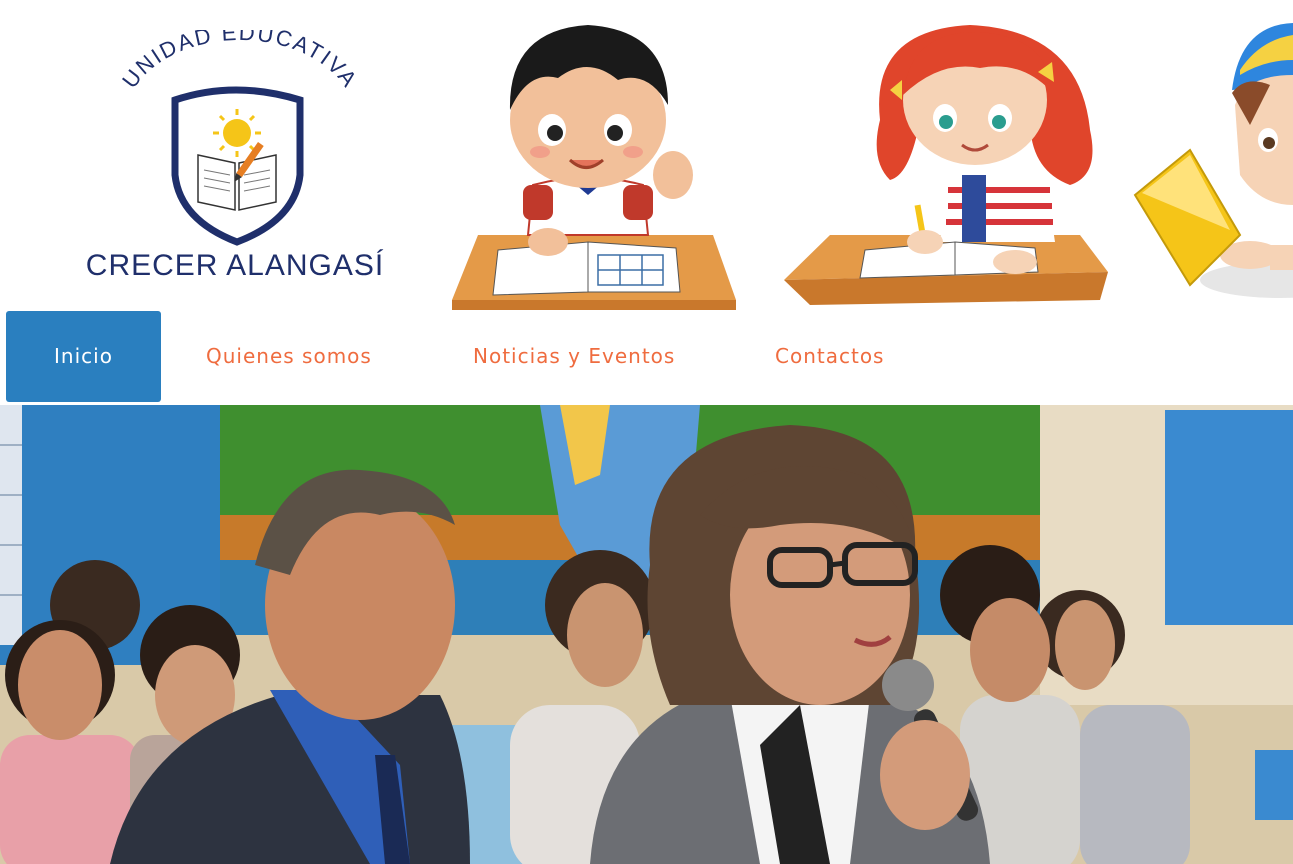  I want to click on school-logo: UNIDAD EDUCATIVA CRECER ALANGASÍ, so click(235, 155).